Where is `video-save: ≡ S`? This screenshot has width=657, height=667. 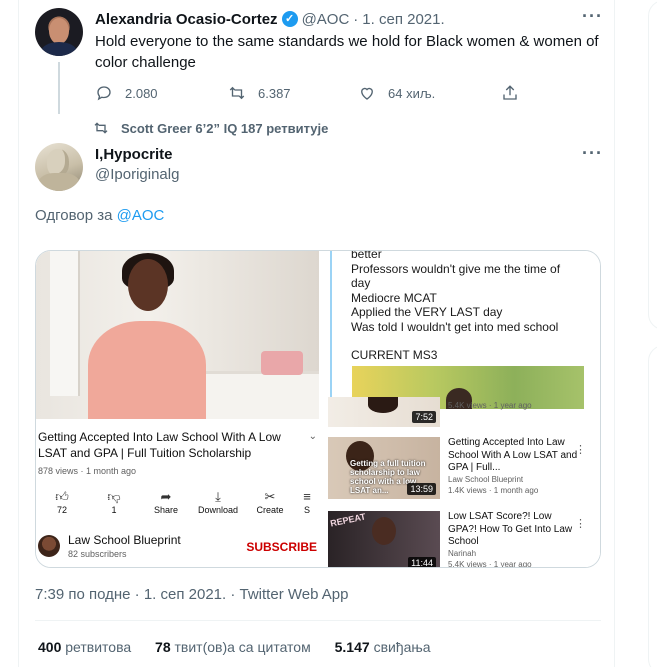
video-save: ≡ S is located at coordinates (307, 502).